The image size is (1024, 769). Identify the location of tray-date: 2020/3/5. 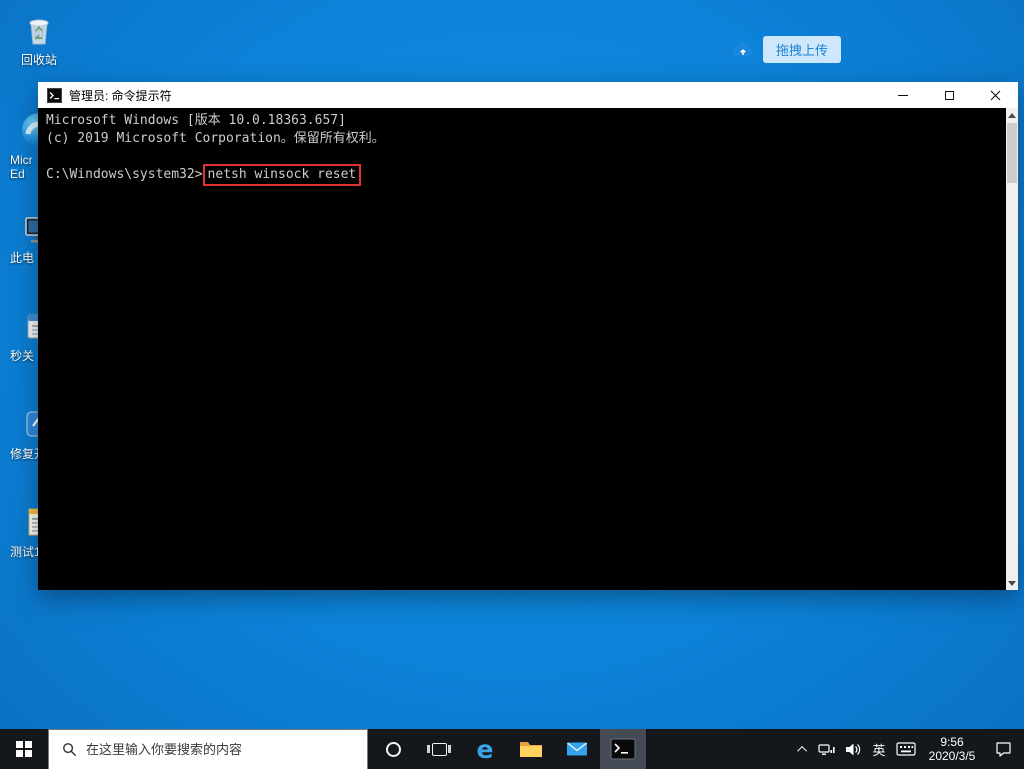
(952, 756).